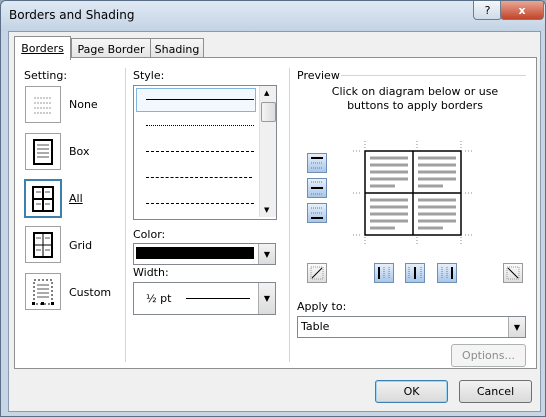 The image size is (546, 417). Describe the element at coordinates (200, 151) in the screenshot. I see `style-dashed-line` at that location.